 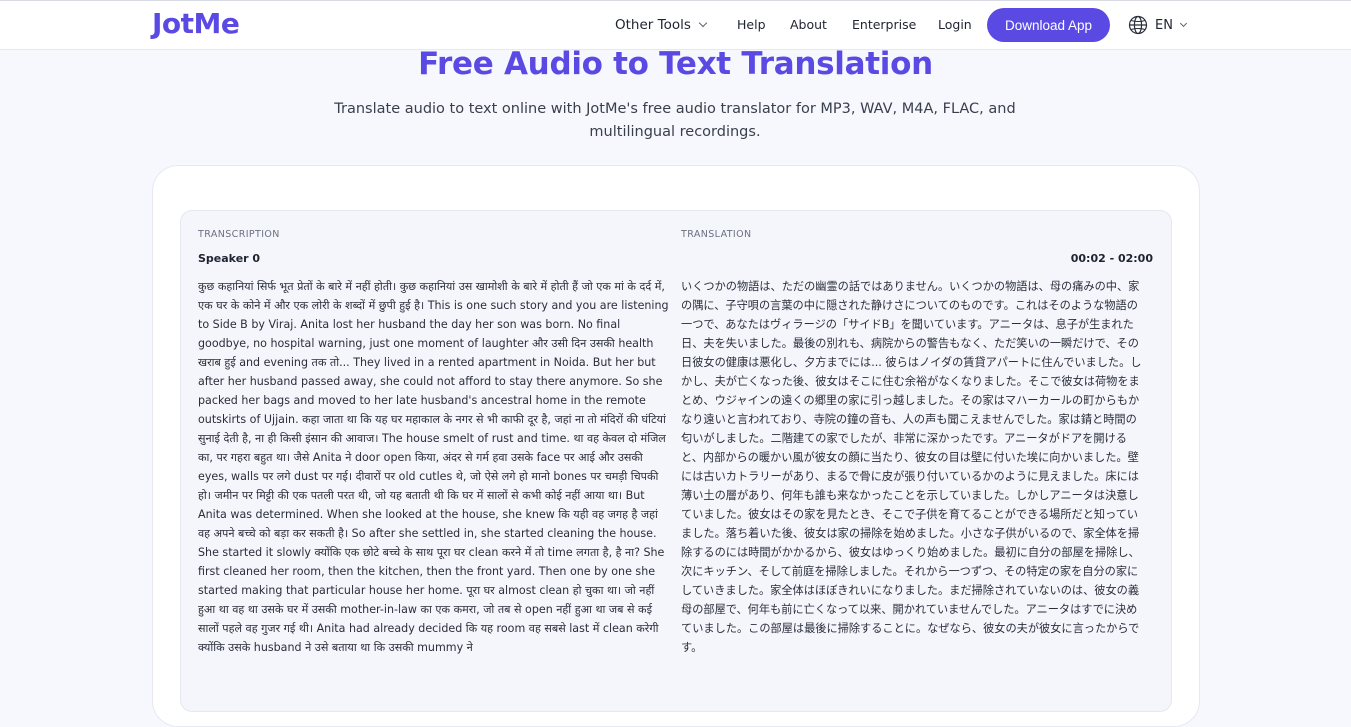 I want to click on nav-other-tools: Other Tools, so click(x=661, y=25).